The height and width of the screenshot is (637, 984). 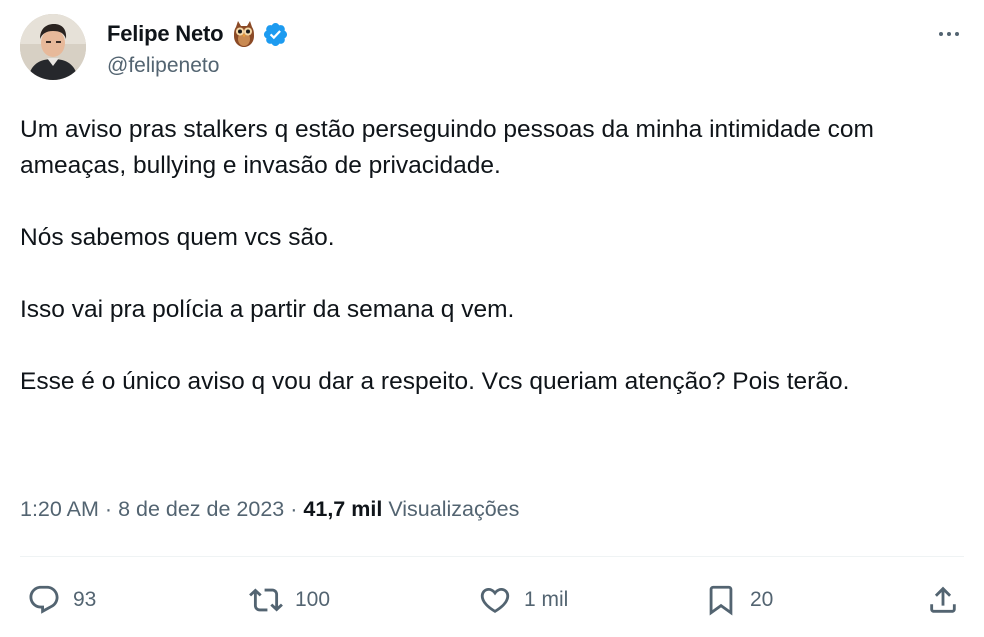 I want to click on share-icon, so click(x=943, y=599).